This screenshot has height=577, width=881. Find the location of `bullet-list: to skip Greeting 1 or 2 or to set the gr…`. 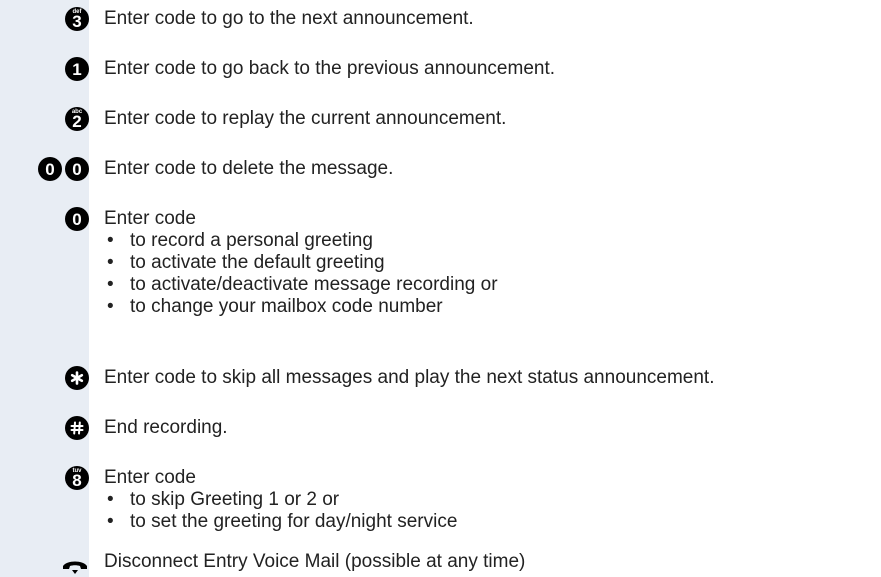

bullet-list: to skip Greeting 1 or 2 or to set the gr… is located at coordinates (280, 511).